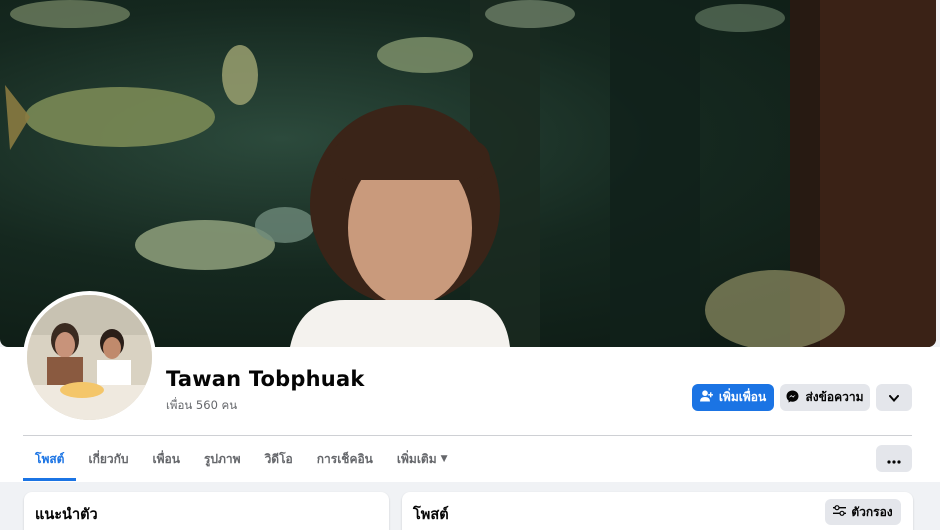 Image resolution: width=940 pixels, height=530 pixels. I want to click on tab-more: เพิ่มเติม ▼, so click(422, 459).